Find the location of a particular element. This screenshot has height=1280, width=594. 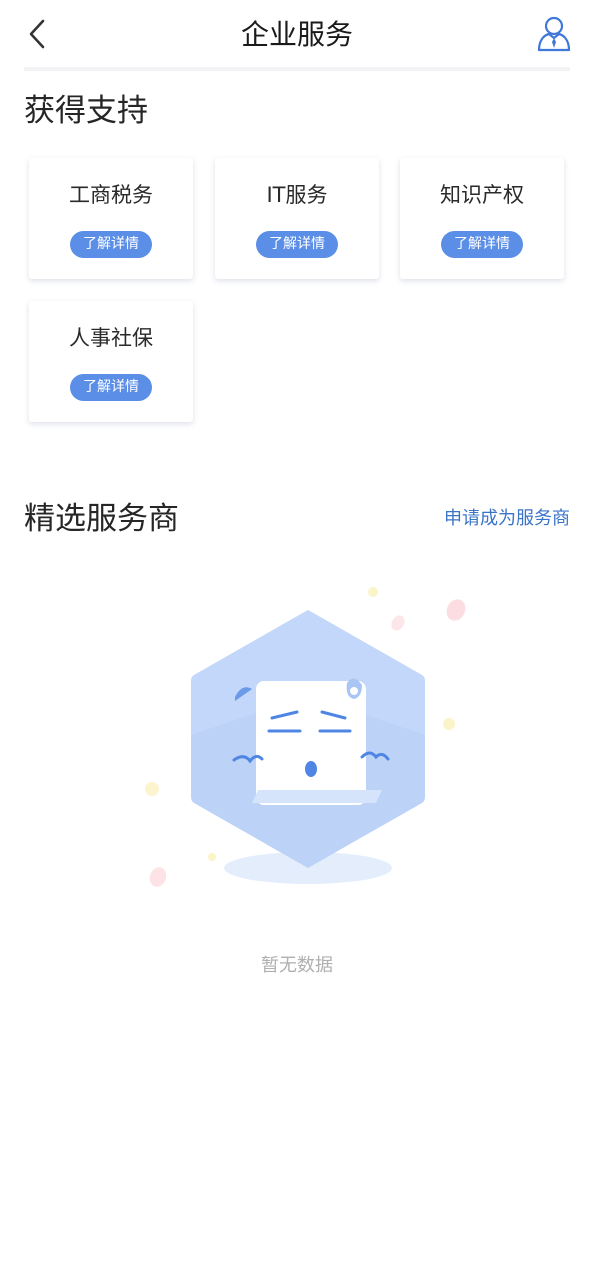

service-card-it: IT服务 了解详情 is located at coordinates (297, 218).